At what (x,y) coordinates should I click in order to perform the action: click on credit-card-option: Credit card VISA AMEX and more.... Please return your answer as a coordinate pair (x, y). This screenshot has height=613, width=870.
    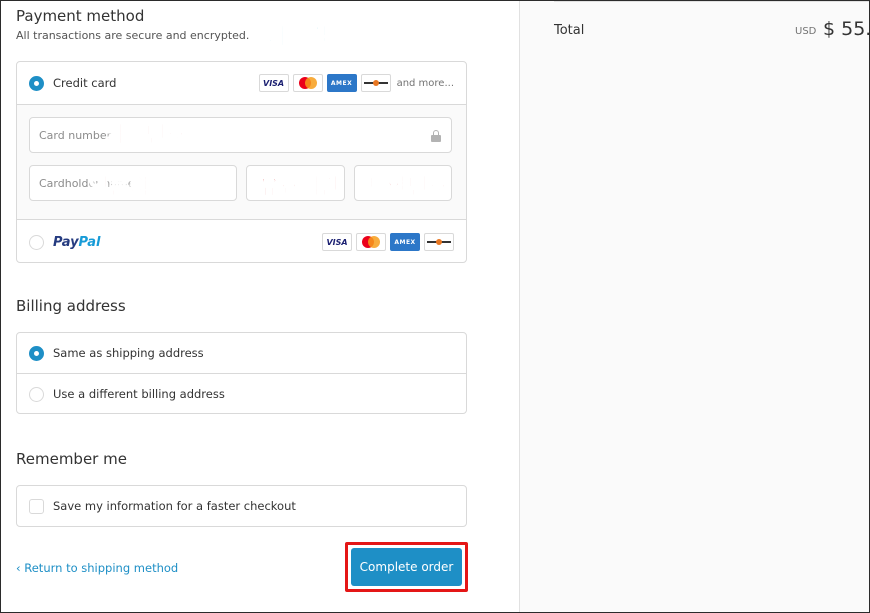
    Looking at the image, I should click on (241, 83).